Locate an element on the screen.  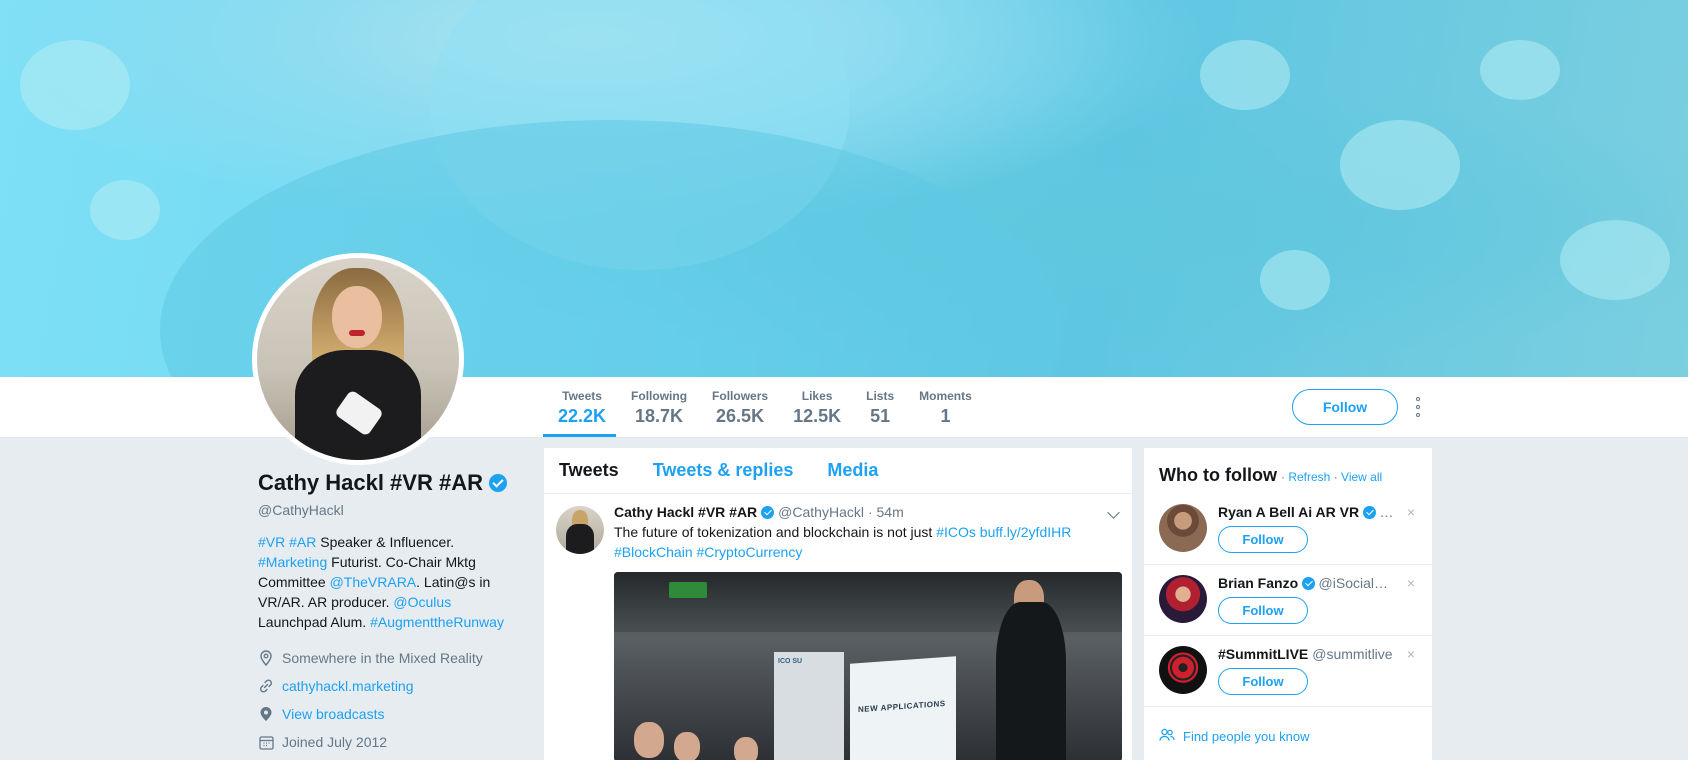
tab-tweets: Tweets is located at coordinates (589, 470).